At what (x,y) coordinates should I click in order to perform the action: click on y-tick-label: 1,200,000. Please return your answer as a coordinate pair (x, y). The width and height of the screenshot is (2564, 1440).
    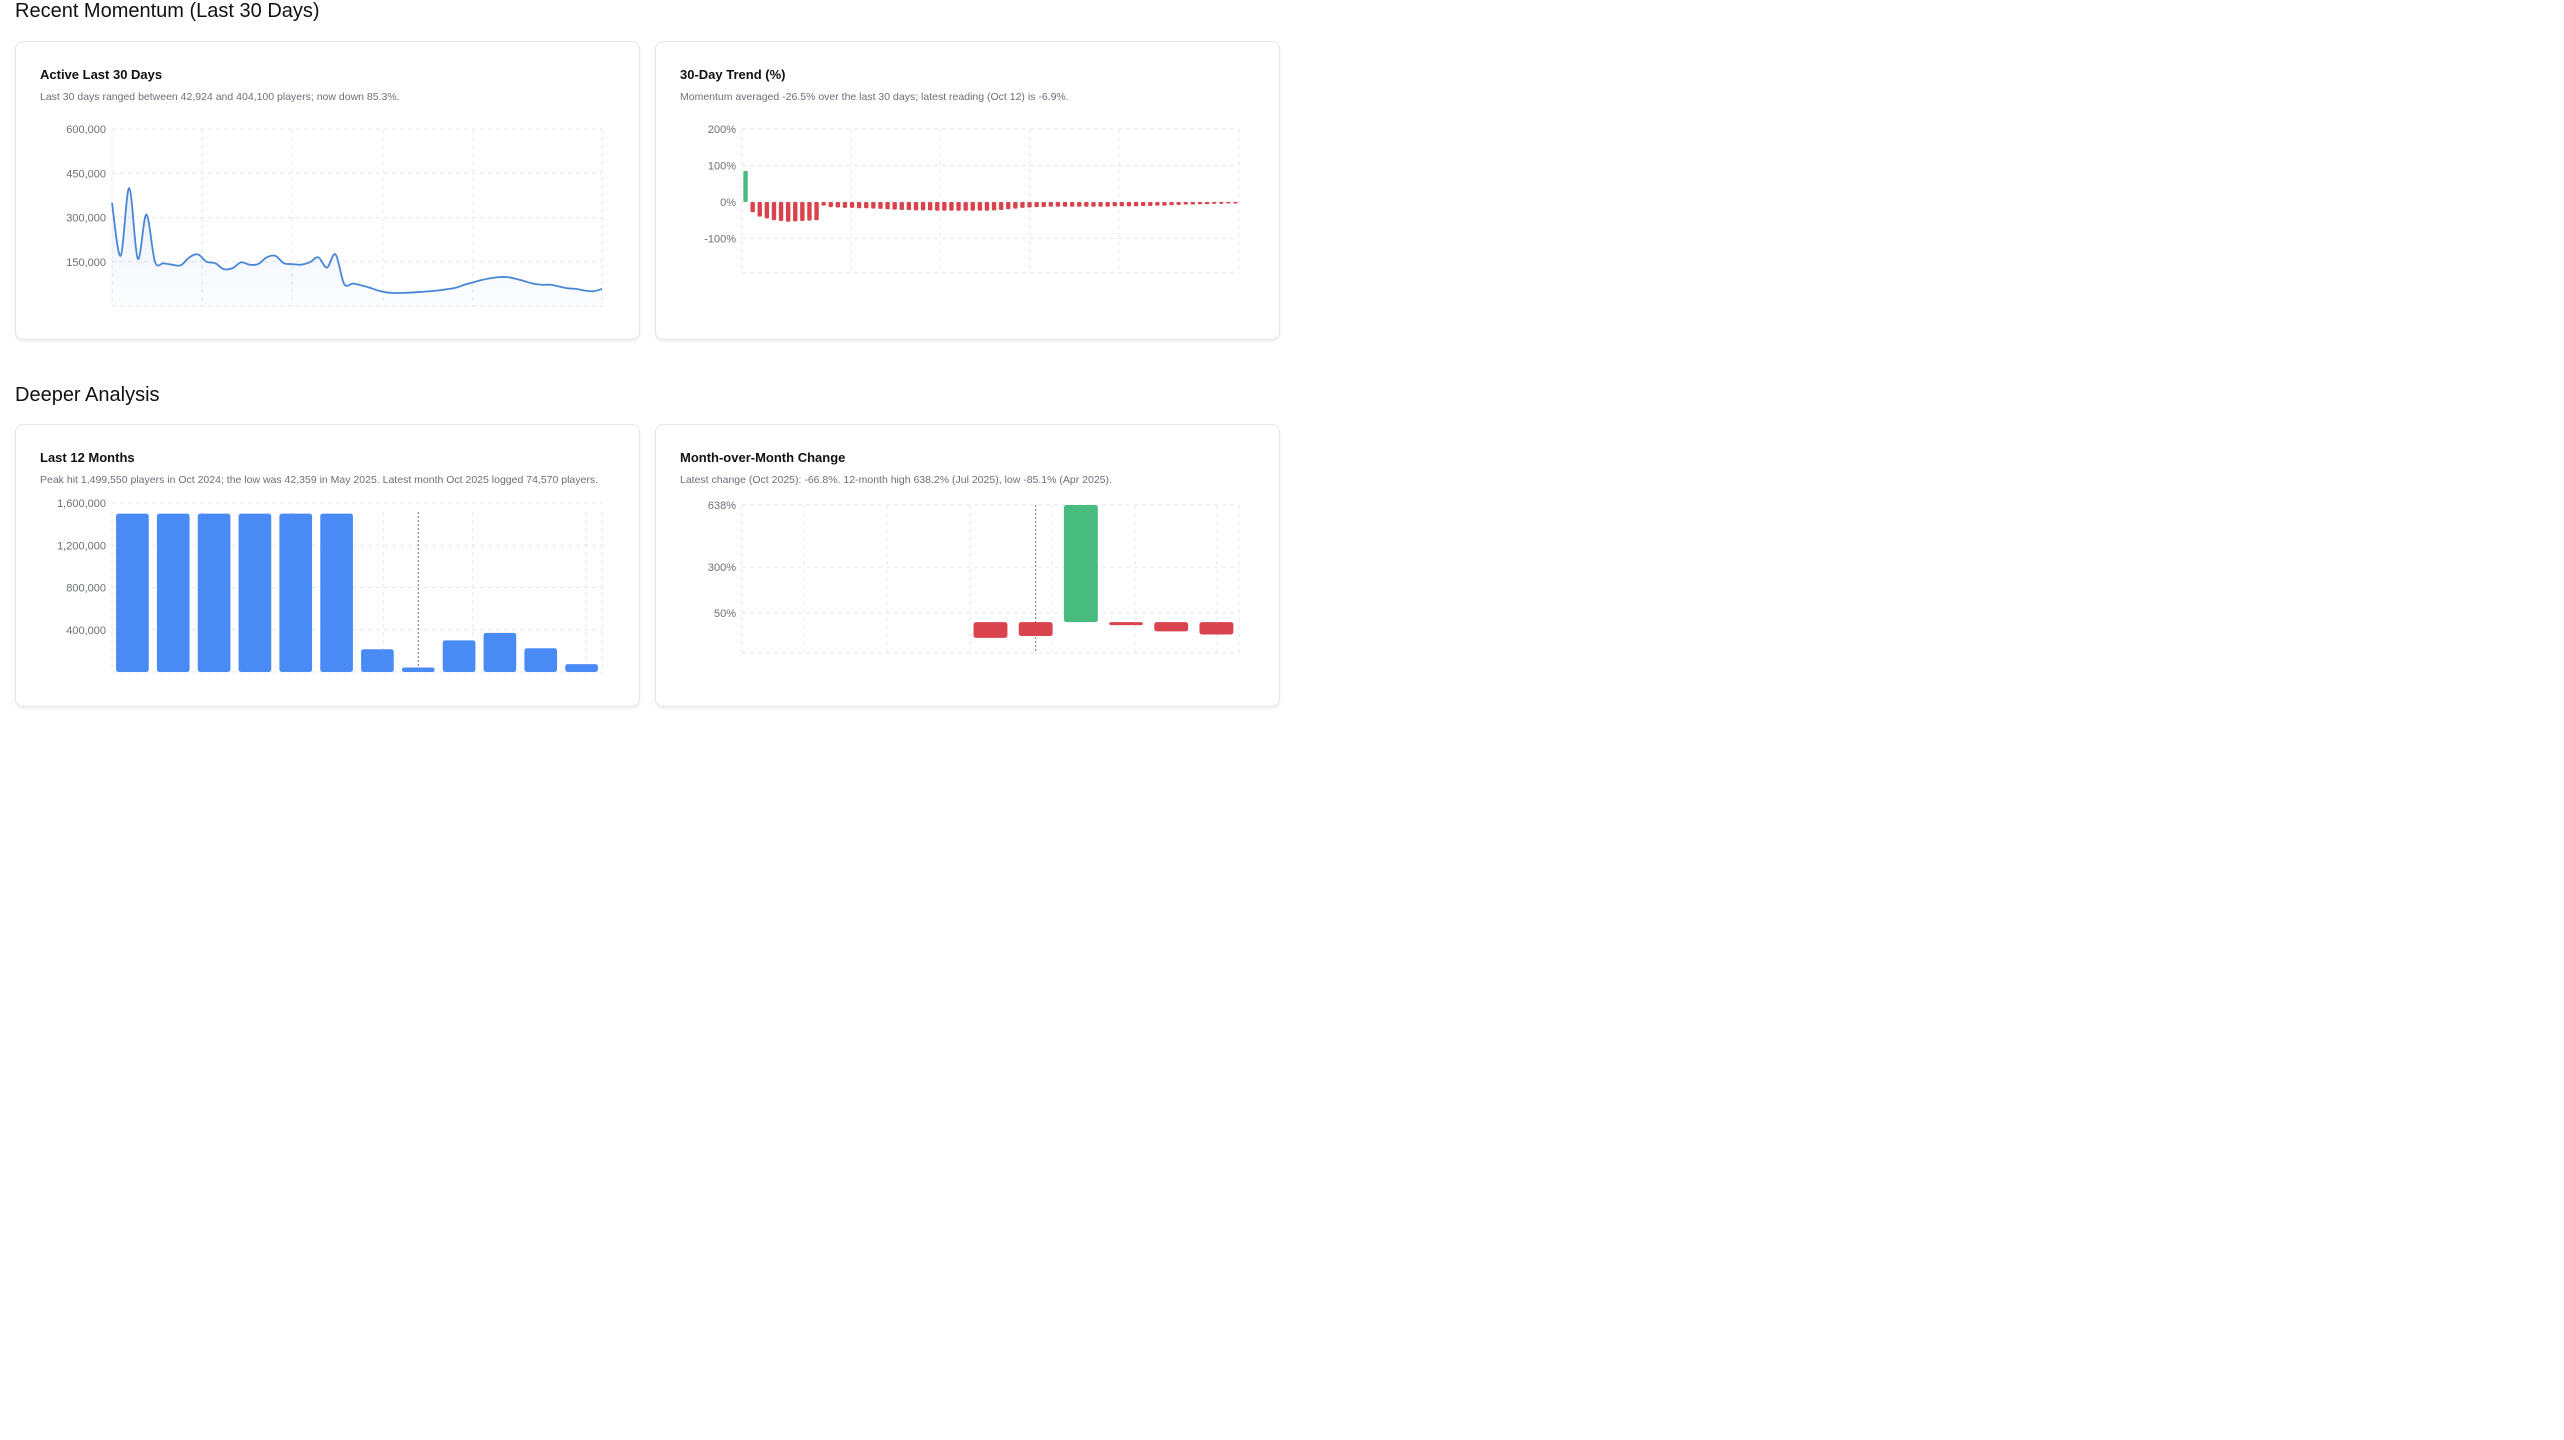
    Looking at the image, I should click on (81, 546).